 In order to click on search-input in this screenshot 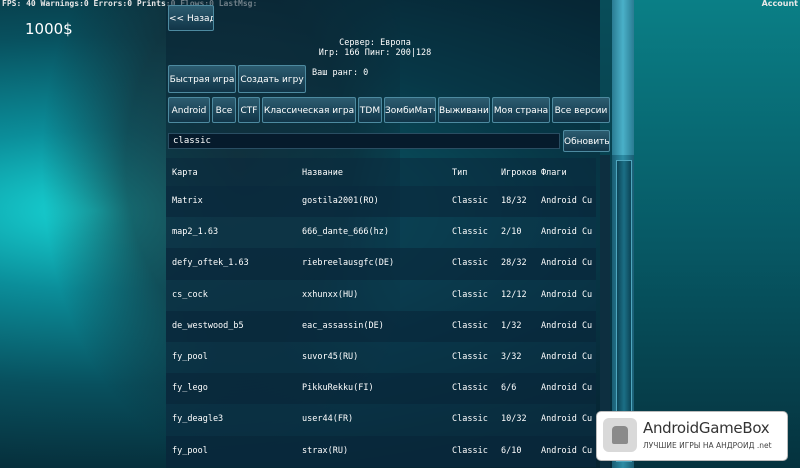, I will do `click(364, 141)`.